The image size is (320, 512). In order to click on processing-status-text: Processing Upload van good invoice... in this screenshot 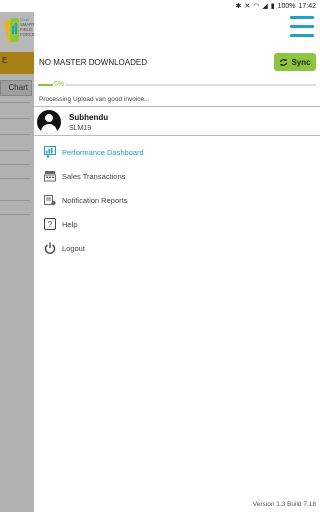, I will do `click(94, 99)`.